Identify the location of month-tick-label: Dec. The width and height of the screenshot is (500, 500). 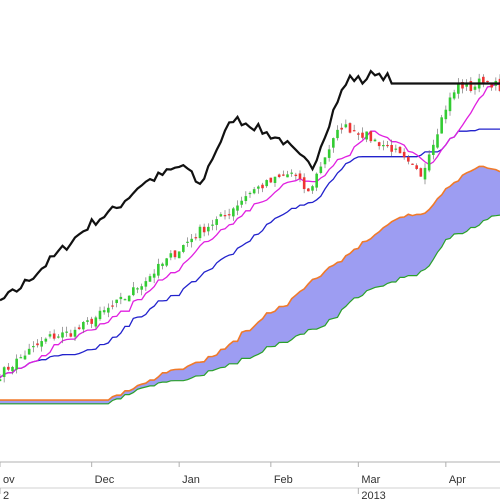
(105, 480).